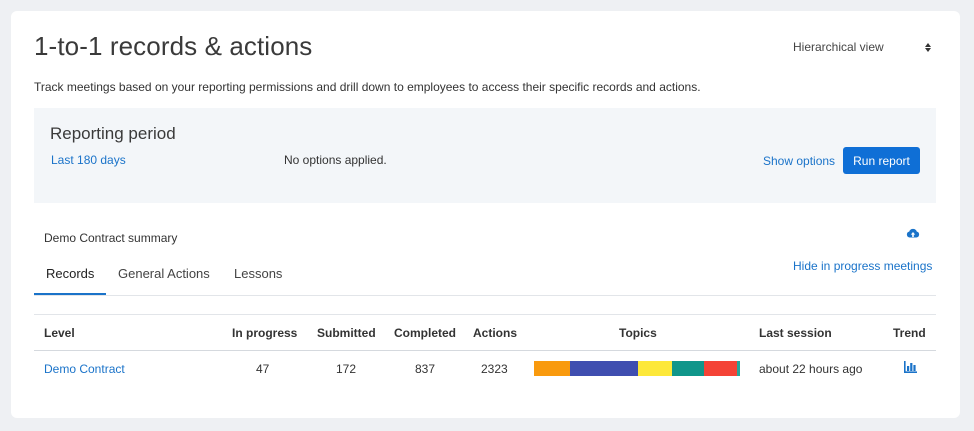  I want to click on sort-arrows-icon, so click(928, 47).